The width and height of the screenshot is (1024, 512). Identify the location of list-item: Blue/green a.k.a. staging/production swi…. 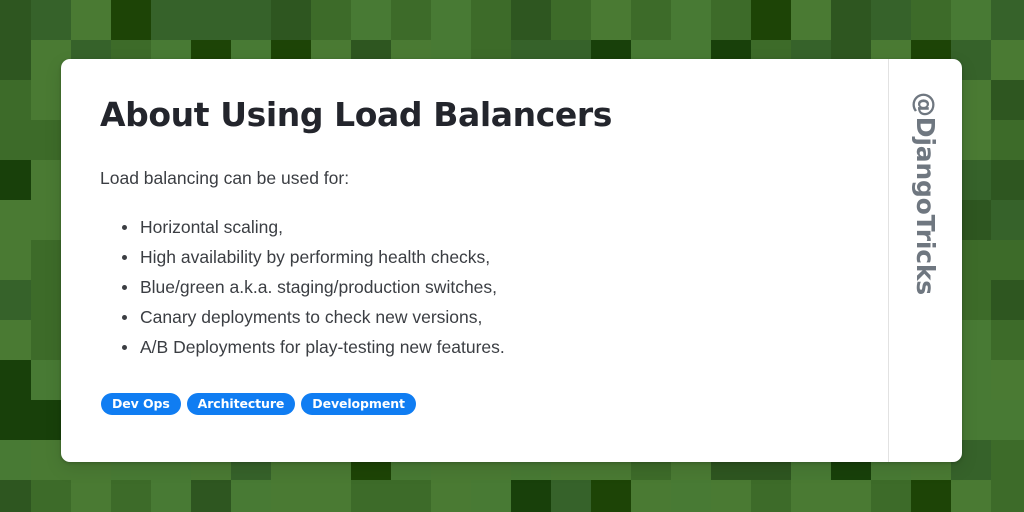
(474, 287).